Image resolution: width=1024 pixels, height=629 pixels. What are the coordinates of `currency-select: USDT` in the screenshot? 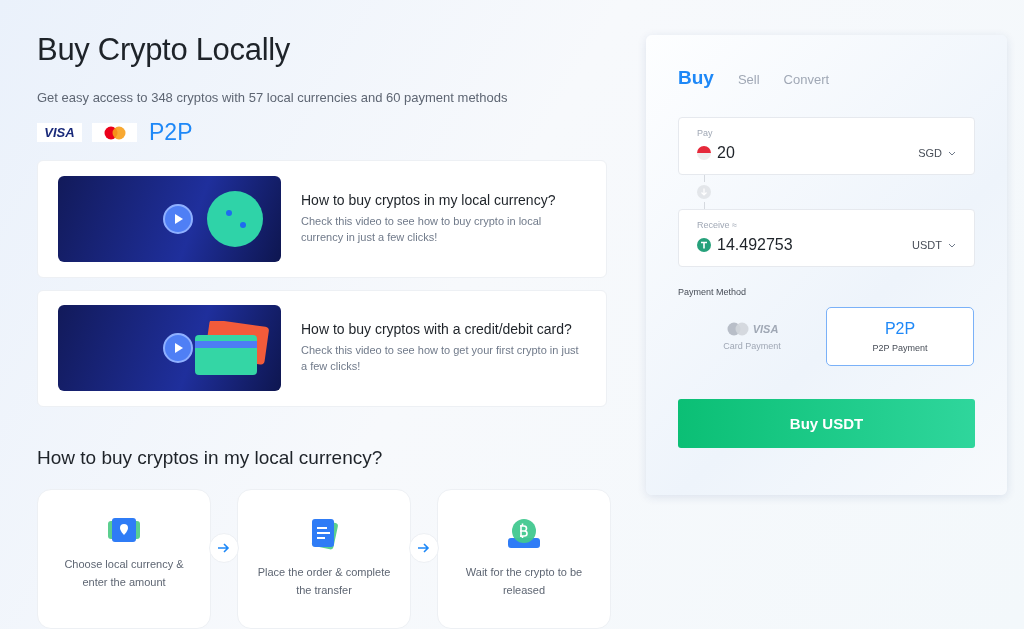 It's located at (934, 245).